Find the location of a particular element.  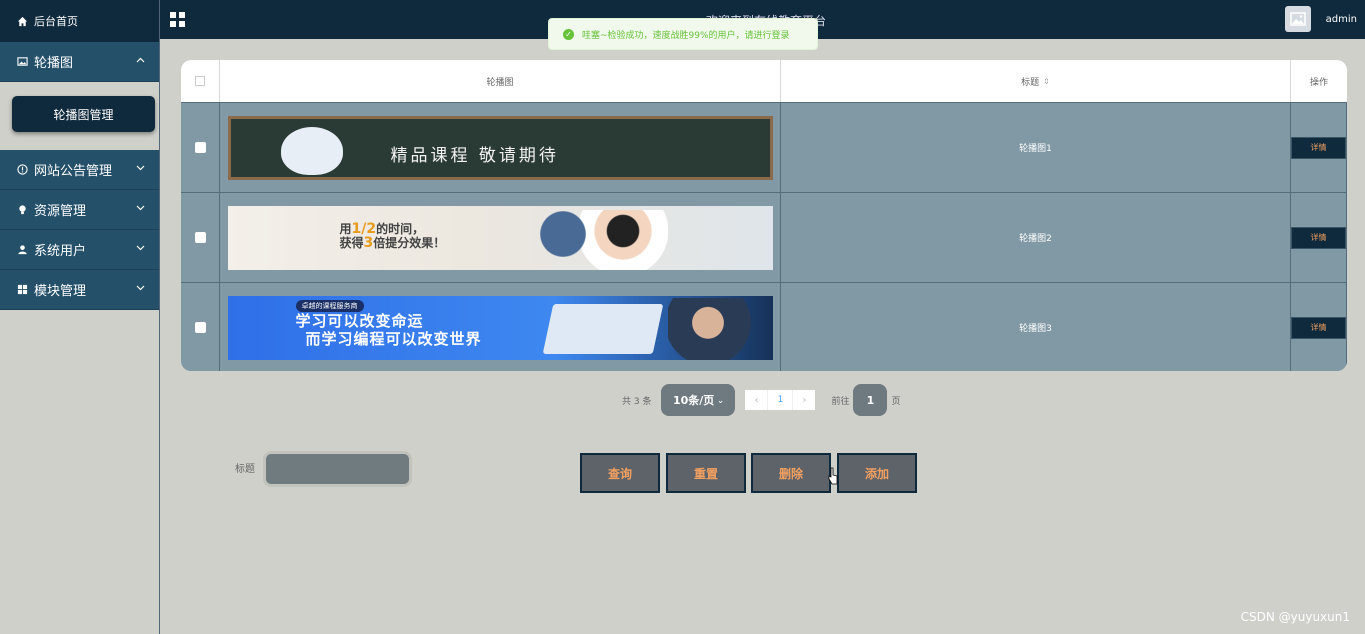

sidebar-item-label: 轮播图 is located at coordinates (54, 63).